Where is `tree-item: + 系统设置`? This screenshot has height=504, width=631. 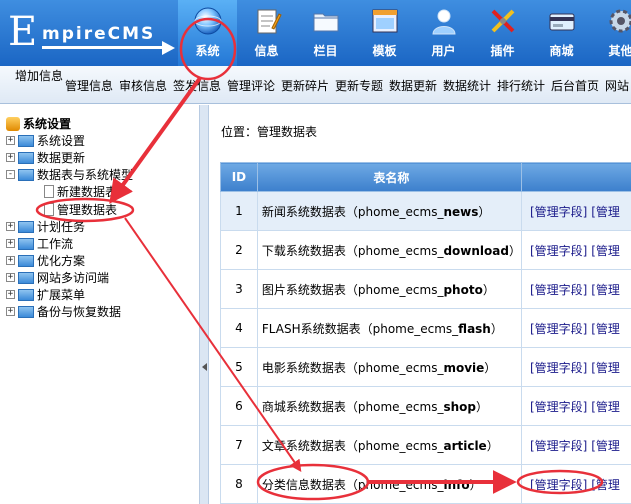 tree-item: + 系统设置 is located at coordinates (45, 140).